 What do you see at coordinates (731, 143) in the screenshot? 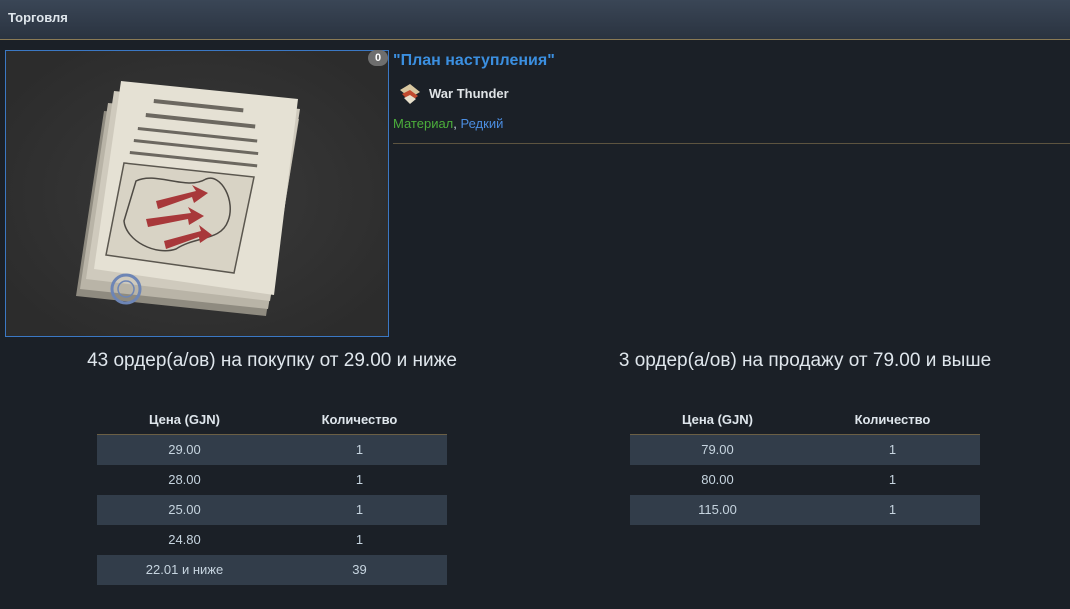
I see `divider` at bounding box center [731, 143].